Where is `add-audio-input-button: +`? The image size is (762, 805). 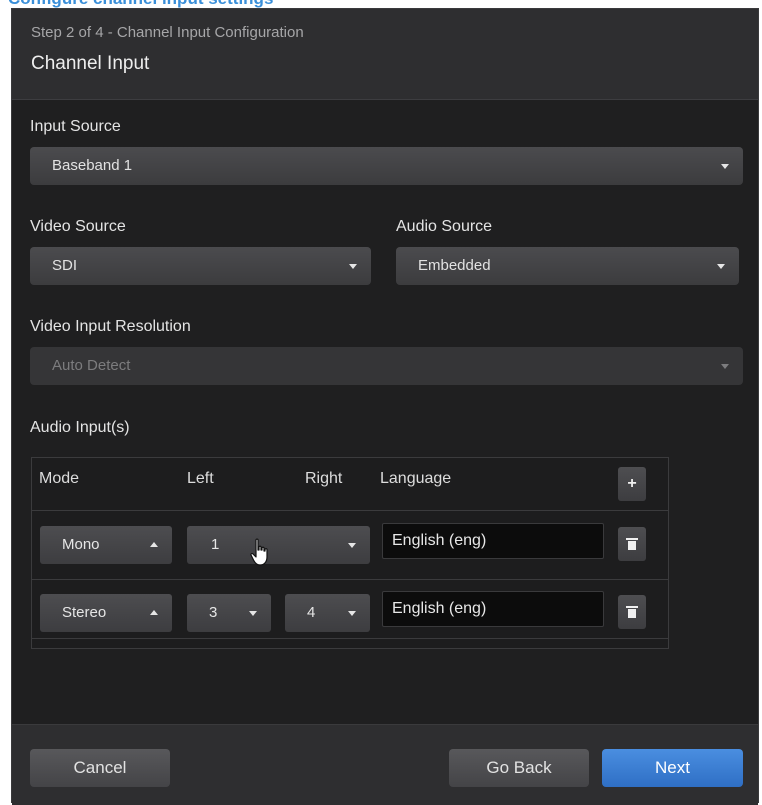 add-audio-input-button: + is located at coordinates (632, 484).